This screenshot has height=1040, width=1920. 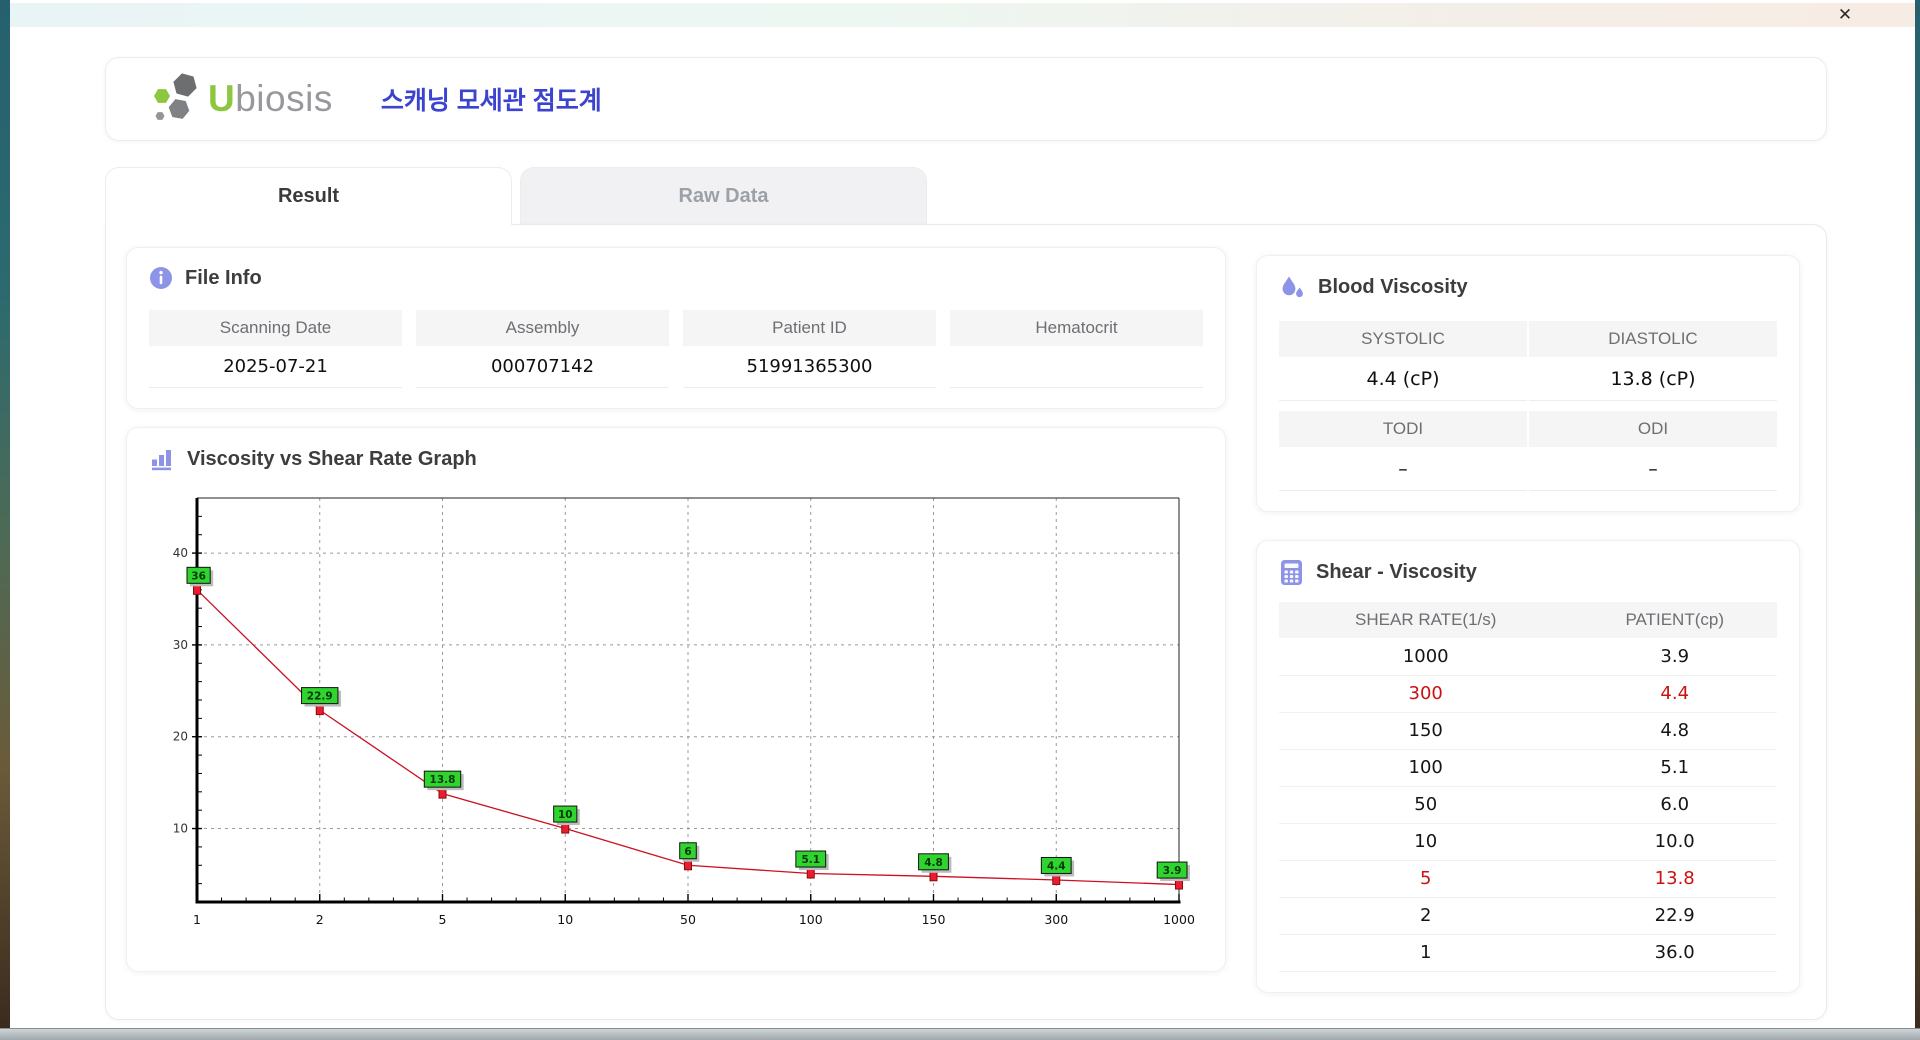 What do you see at coordinates (1674, 842) in the screenshot?
I see `table-cell: 10.0` at bounding box center [1674, 842].